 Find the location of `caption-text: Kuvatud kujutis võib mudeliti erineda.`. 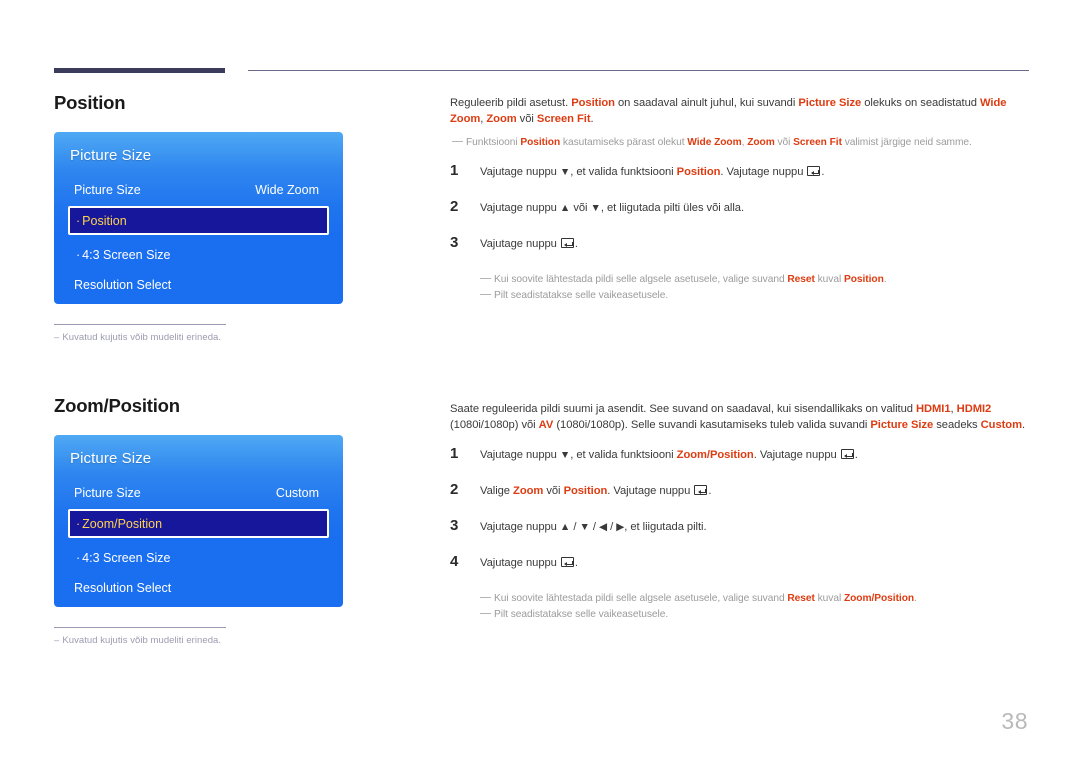

caption-text: Kuvatud kujutis võib mudeliti erineda. is located at coordinates (142, 337).